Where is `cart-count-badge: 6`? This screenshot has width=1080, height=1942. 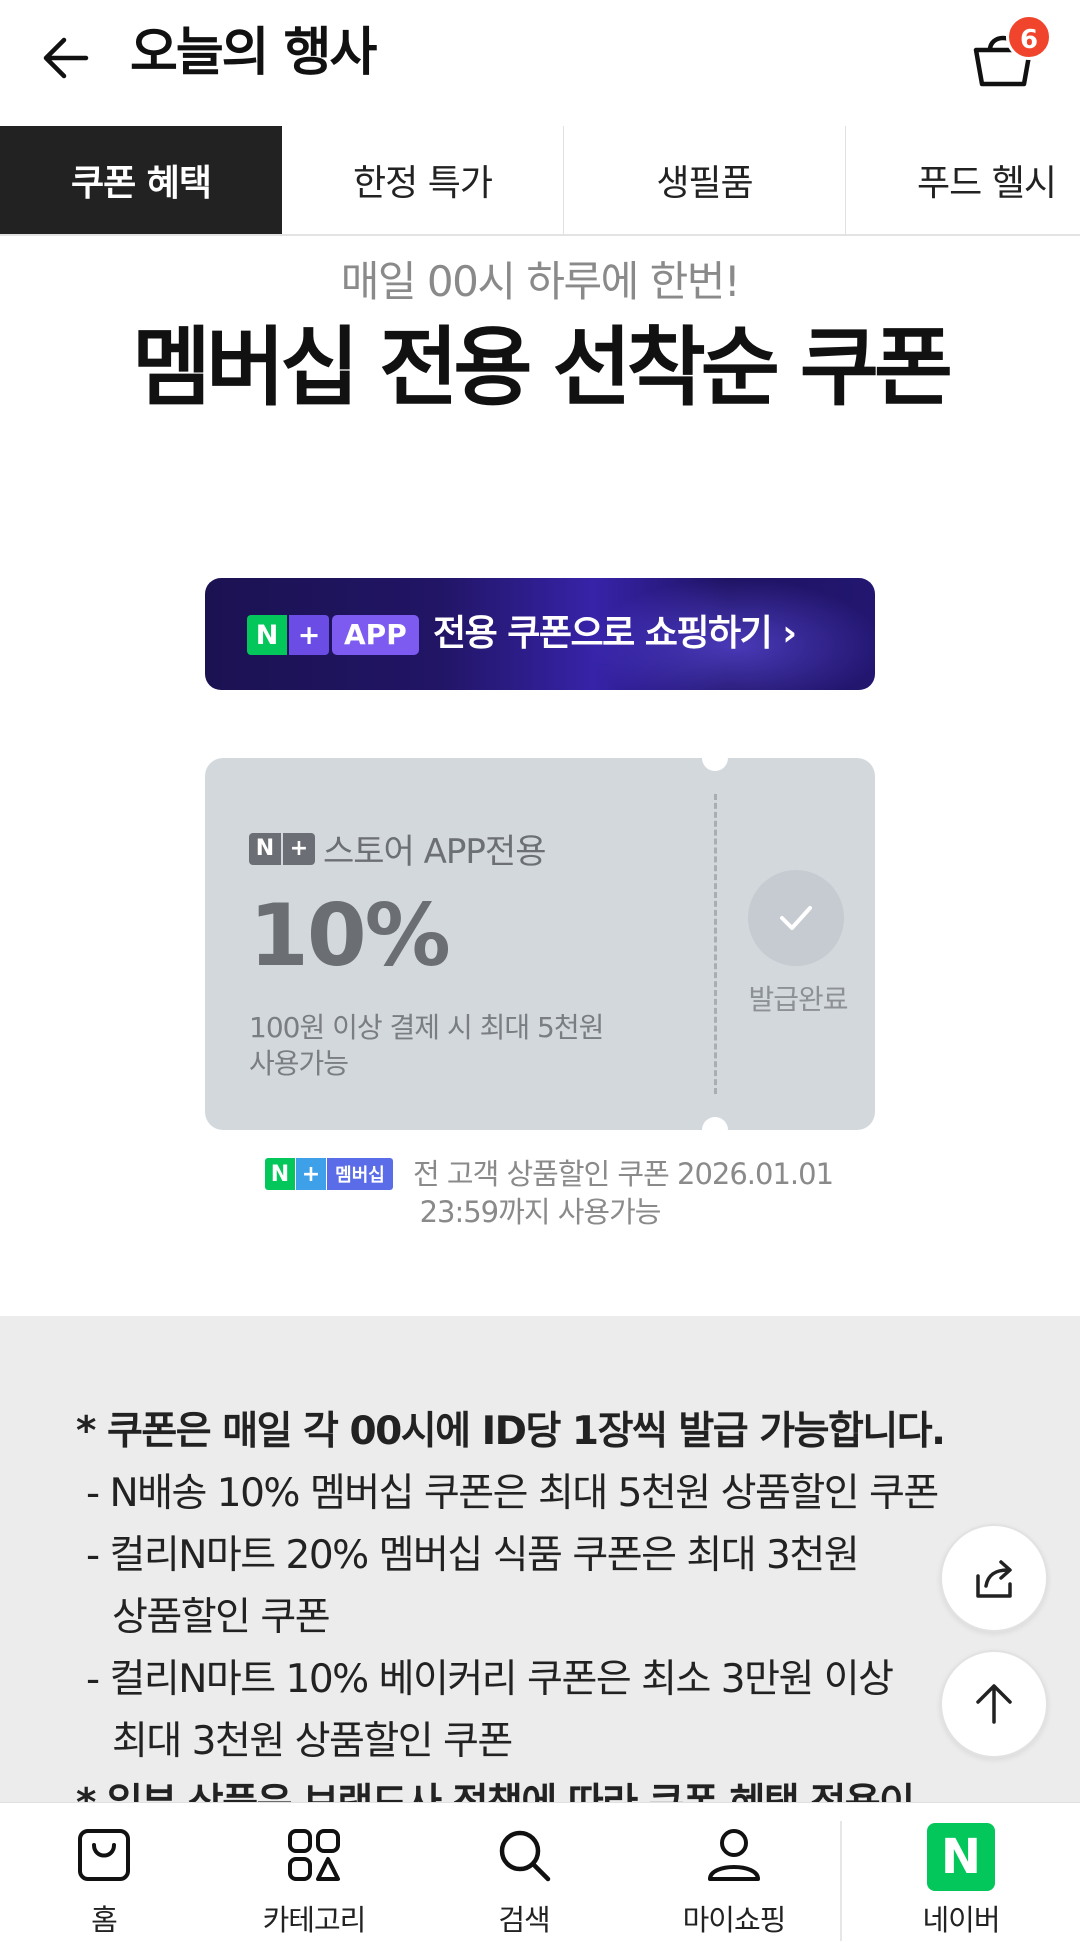 cart-count-badge: 6 is located at coordinates (1029, 37).